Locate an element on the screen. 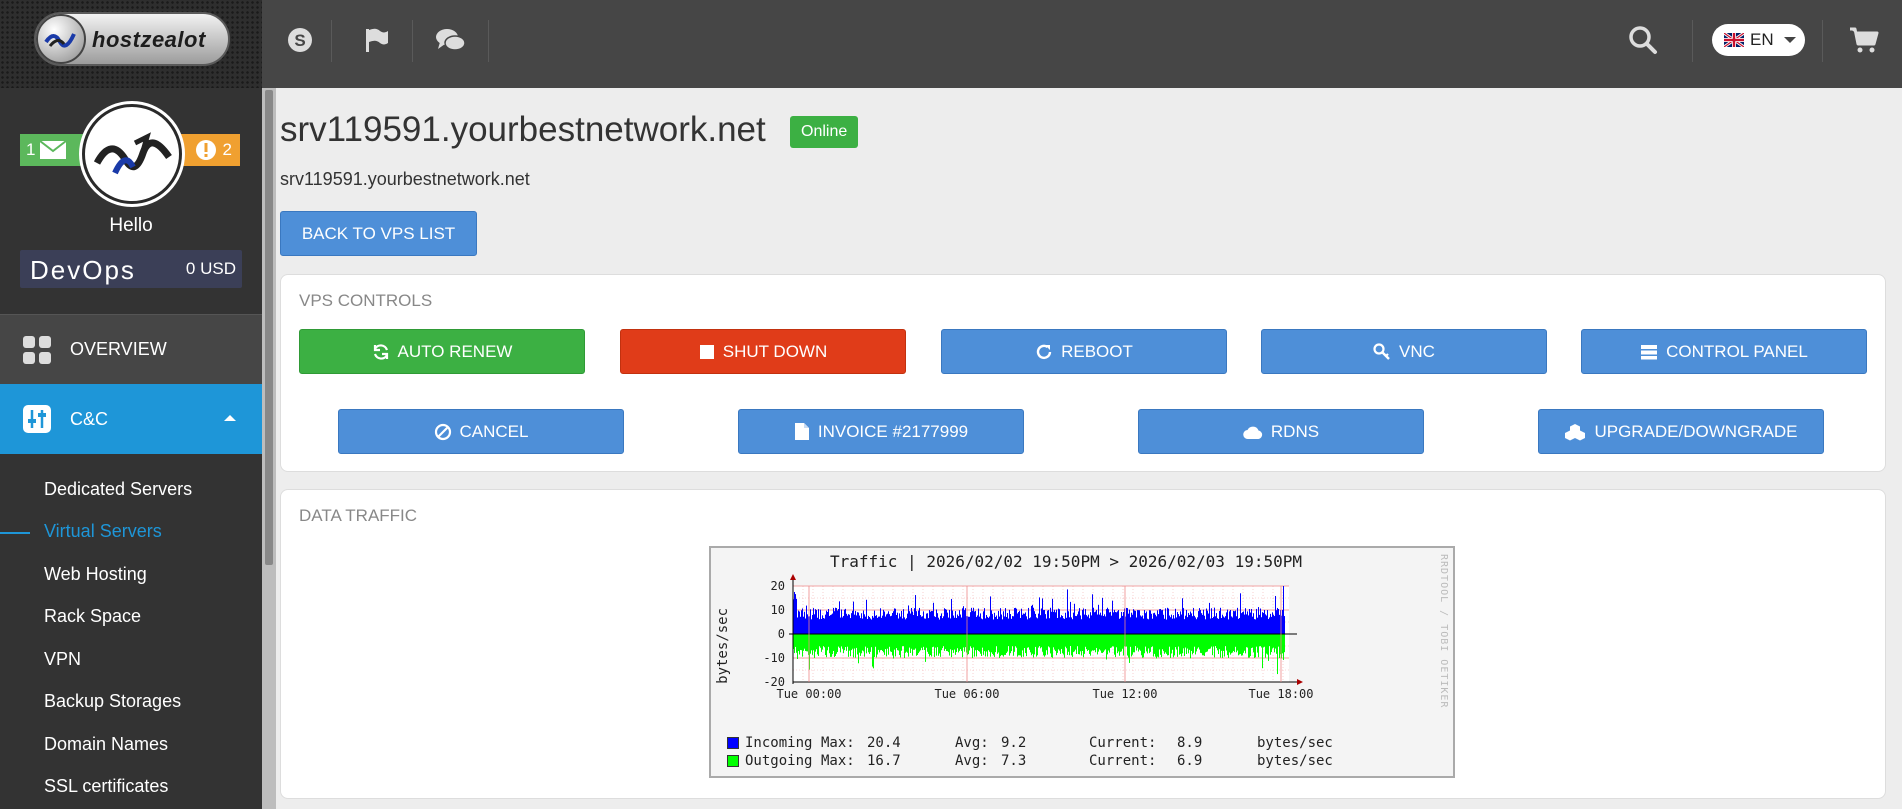  back-to-vps-list-button: BACK TO VPS LIST is located at coordinates (378, 233).